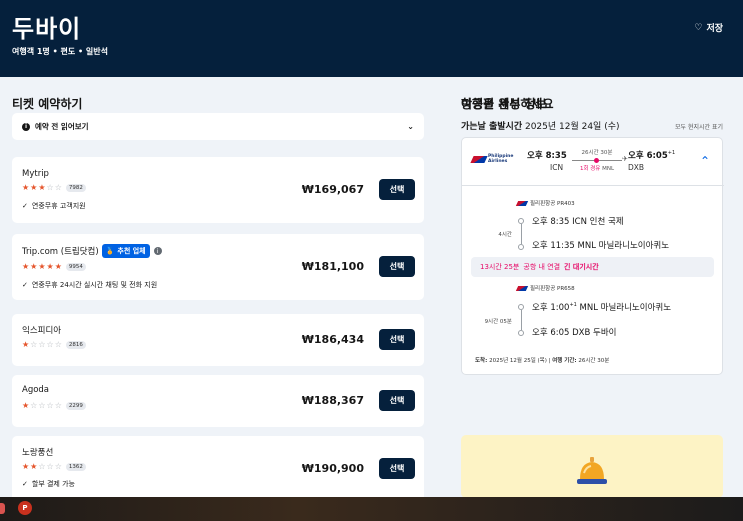  Describe the element at coordinates (636, 167) in the screenshot. I see `summary-arrival-code: DXB` at that location.